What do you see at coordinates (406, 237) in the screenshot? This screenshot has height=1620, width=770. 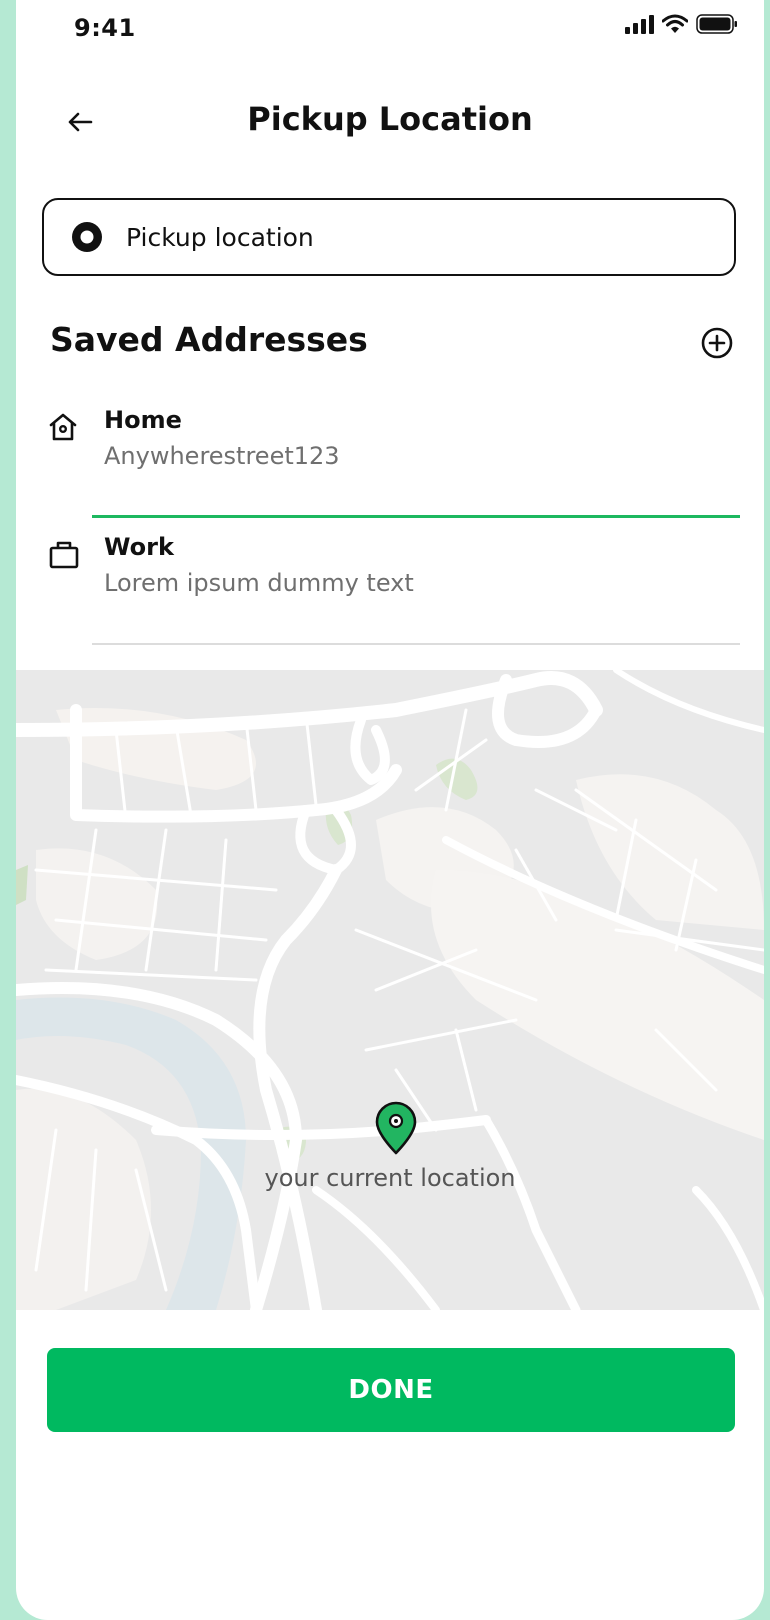 I see `pickup-location-input` at bounding box center [406, 237].